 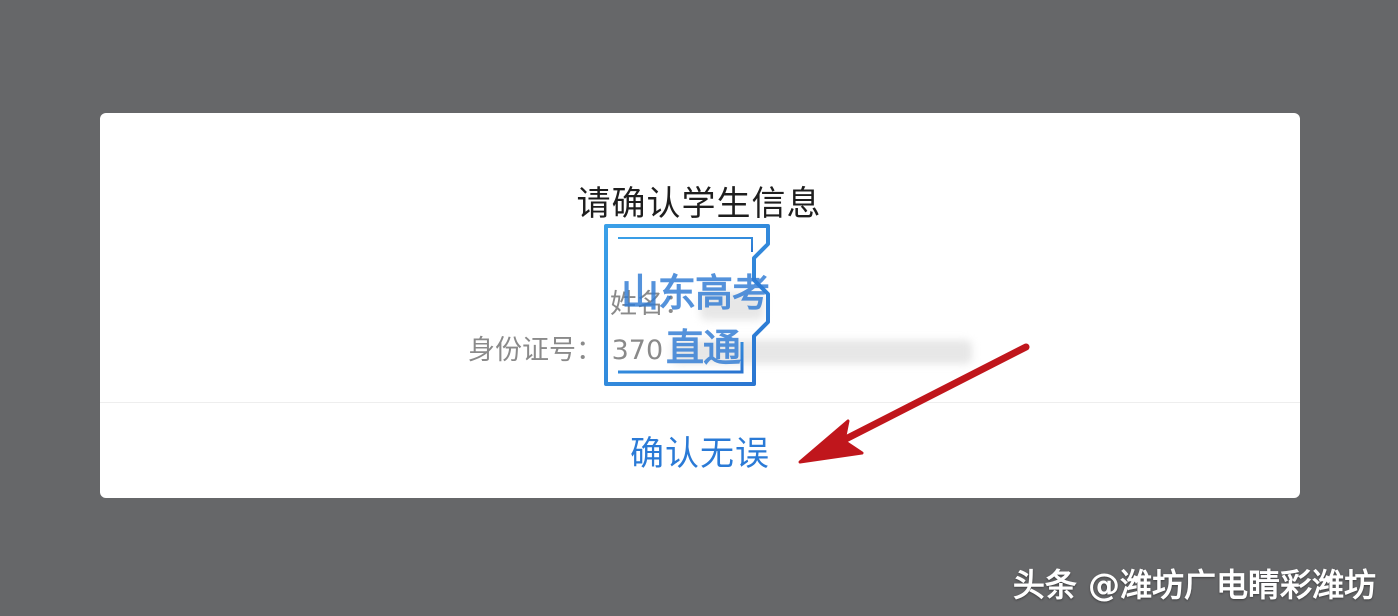 I want to click on logo-text-line1: 山东高考, so click(x=695, y=293).